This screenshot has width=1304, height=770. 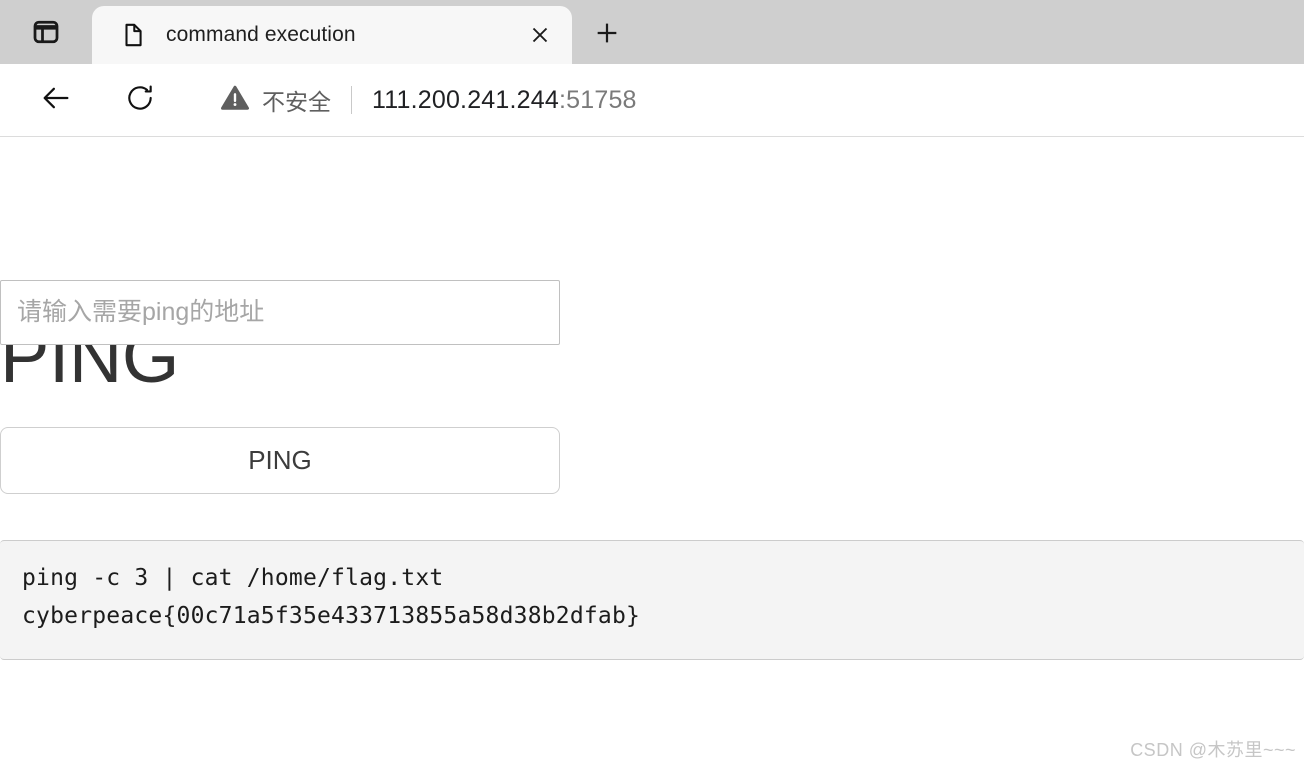 What do you see at coordinates (465, 99) in the screenshot?
I see `url-host: 111.200.241.244` at bounding box center [465, 99].